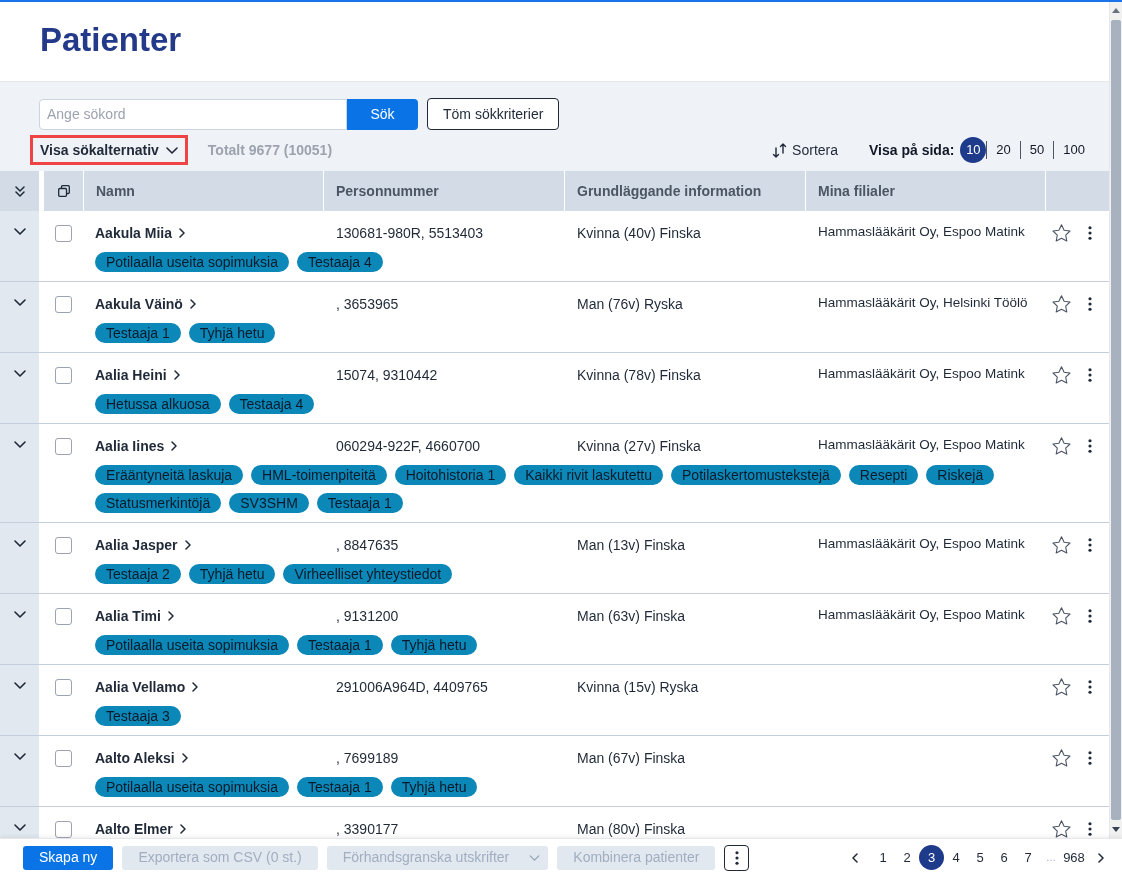  Describe the element at coordinates (883, 857) in the screenshot. I see `page-link: 1` at that location.